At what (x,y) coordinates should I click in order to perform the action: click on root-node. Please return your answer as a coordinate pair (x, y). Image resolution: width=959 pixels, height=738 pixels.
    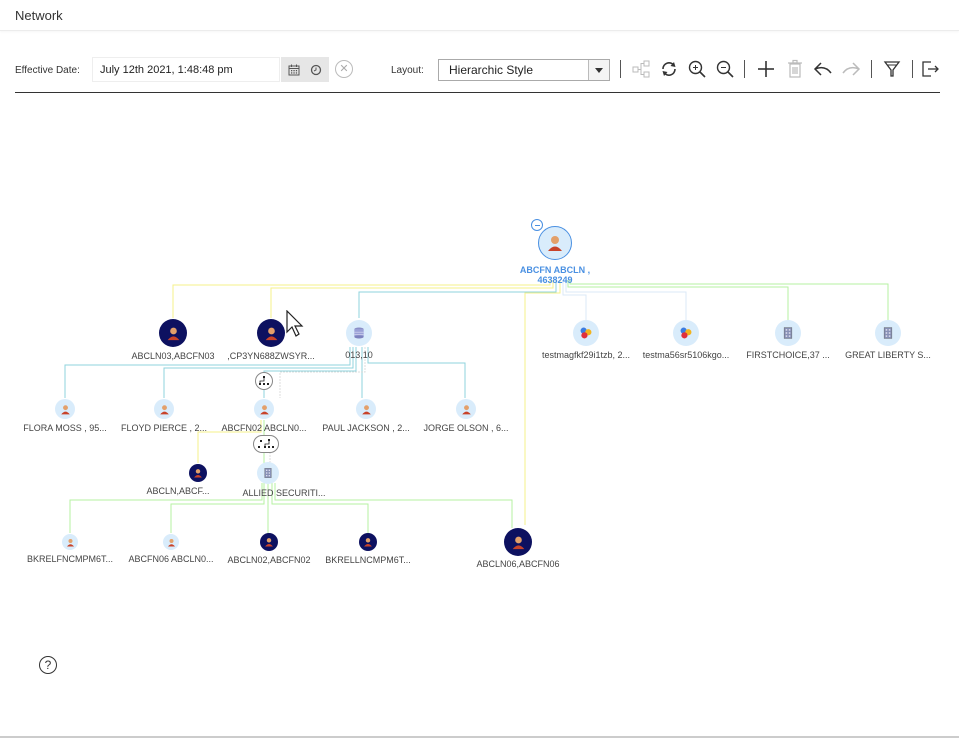
    Looking at the image, I should click on (555, 243).